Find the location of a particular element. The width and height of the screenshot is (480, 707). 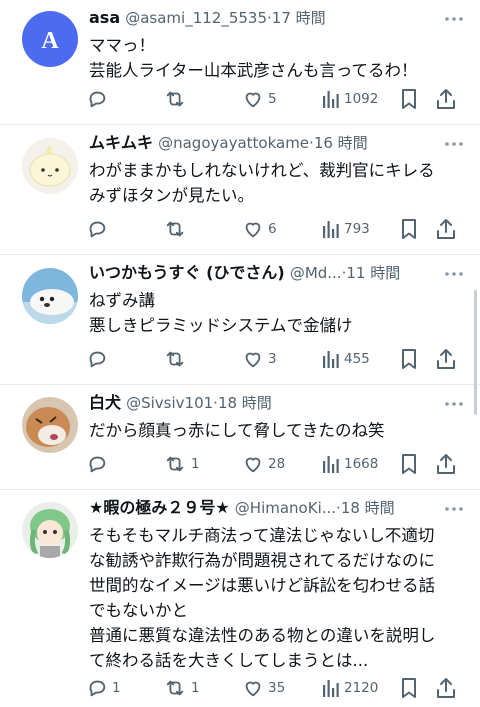

like-button: 28 is located at coordinates (263, 464).